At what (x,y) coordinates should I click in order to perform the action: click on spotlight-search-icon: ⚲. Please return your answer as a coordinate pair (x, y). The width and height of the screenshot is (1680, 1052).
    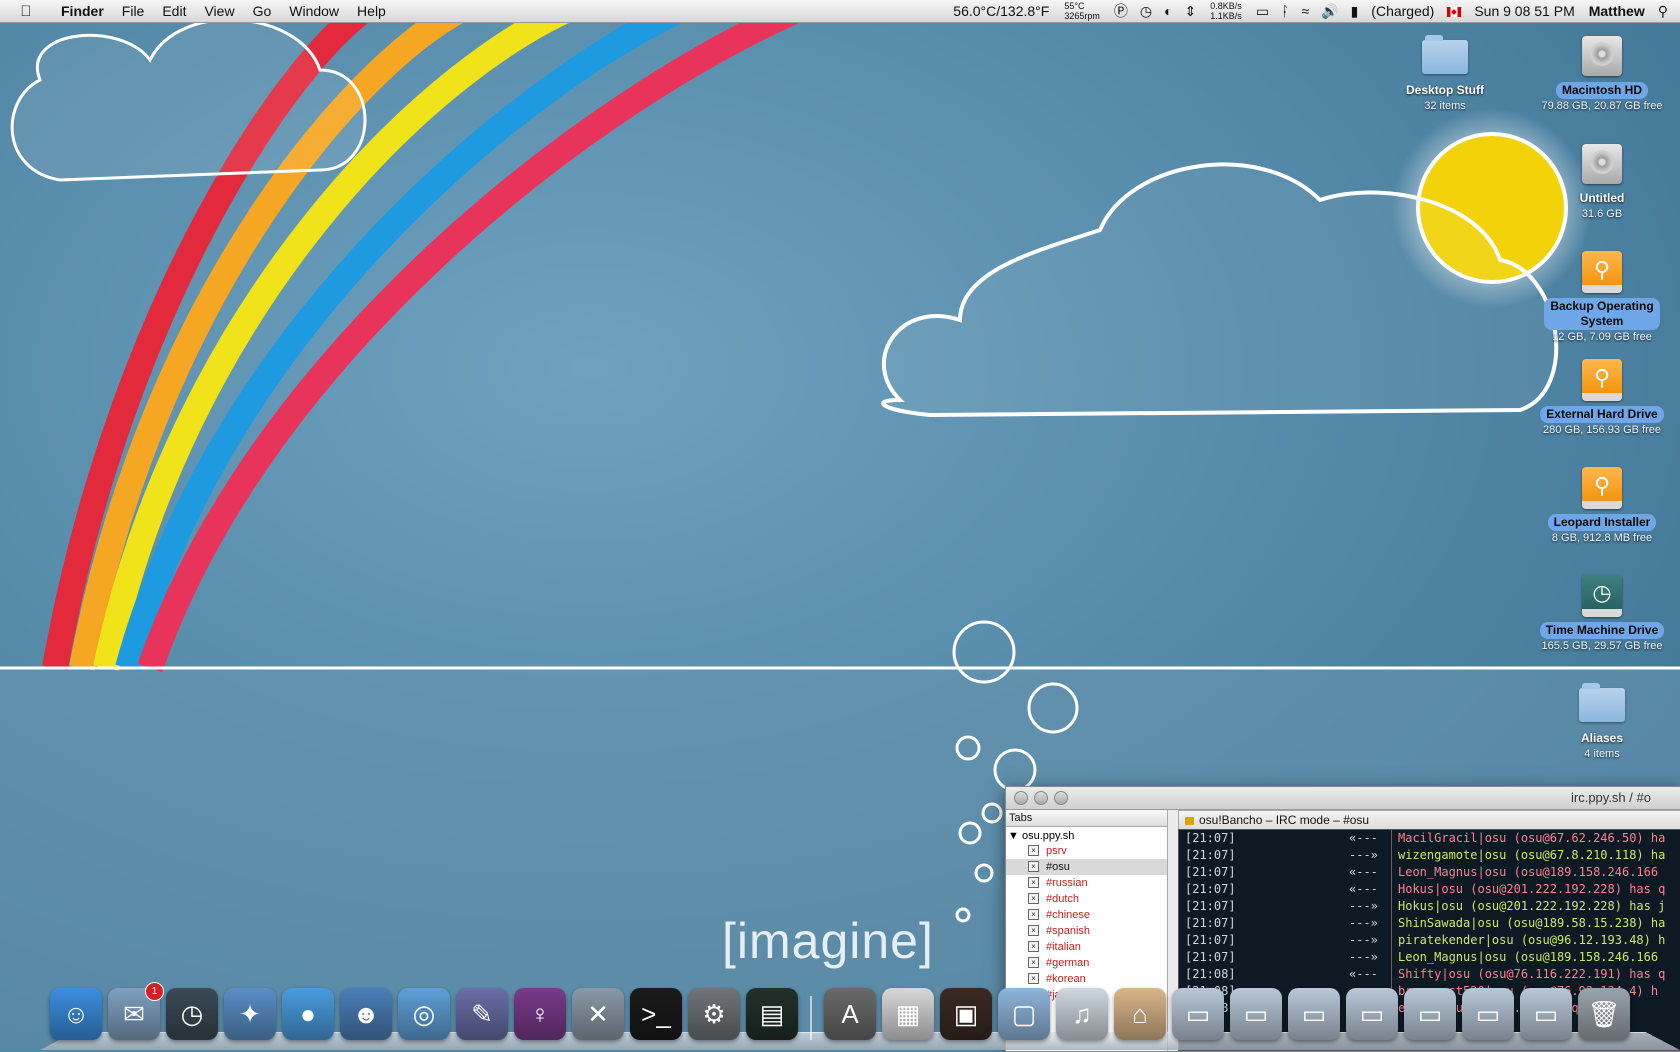
    Looking at the image, I should click on (1666, 11).